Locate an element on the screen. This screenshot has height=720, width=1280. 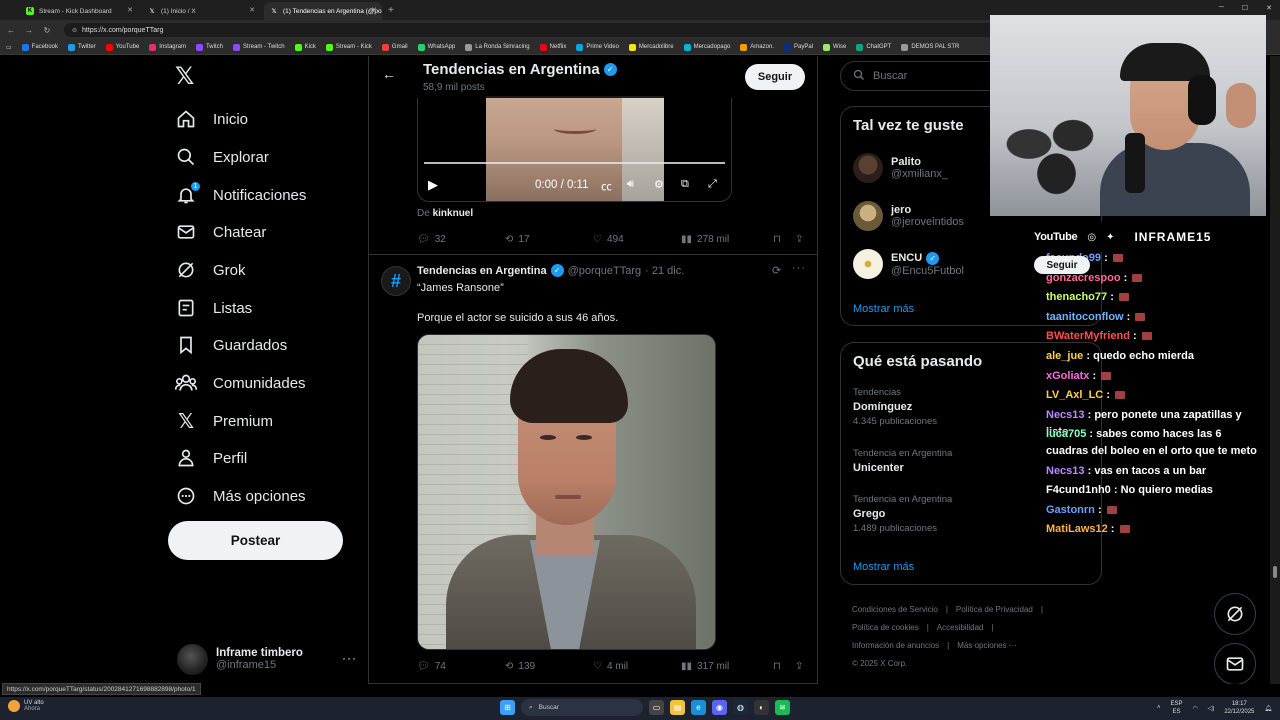
back-arrow-icon: ← is located at coordinates (389, 74).